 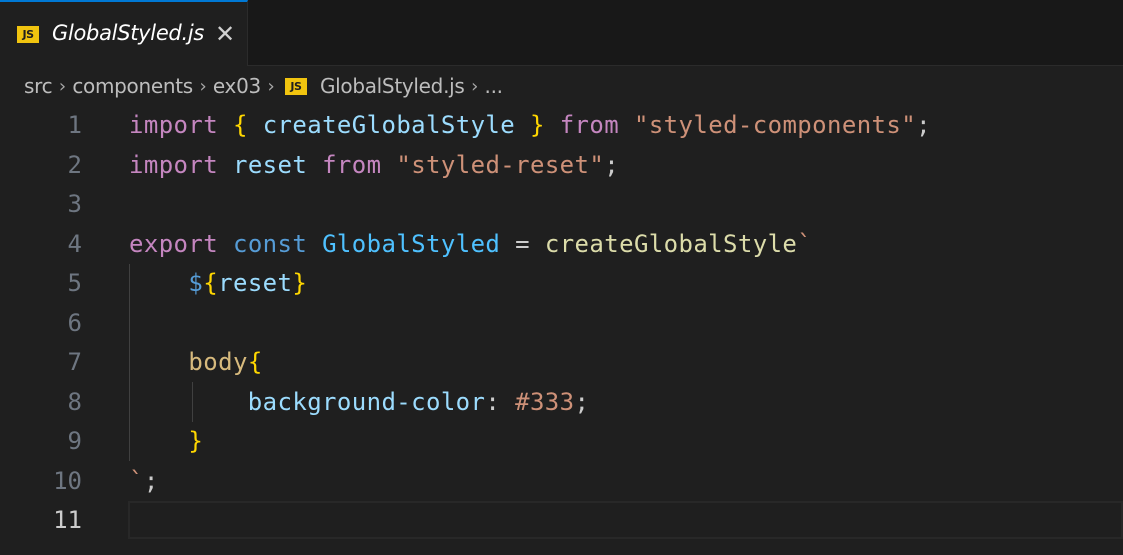 What do you see at coordinates (225, 34) in the screenshot?
I see `close-icon: ✕` at bounding box center [225, 34].